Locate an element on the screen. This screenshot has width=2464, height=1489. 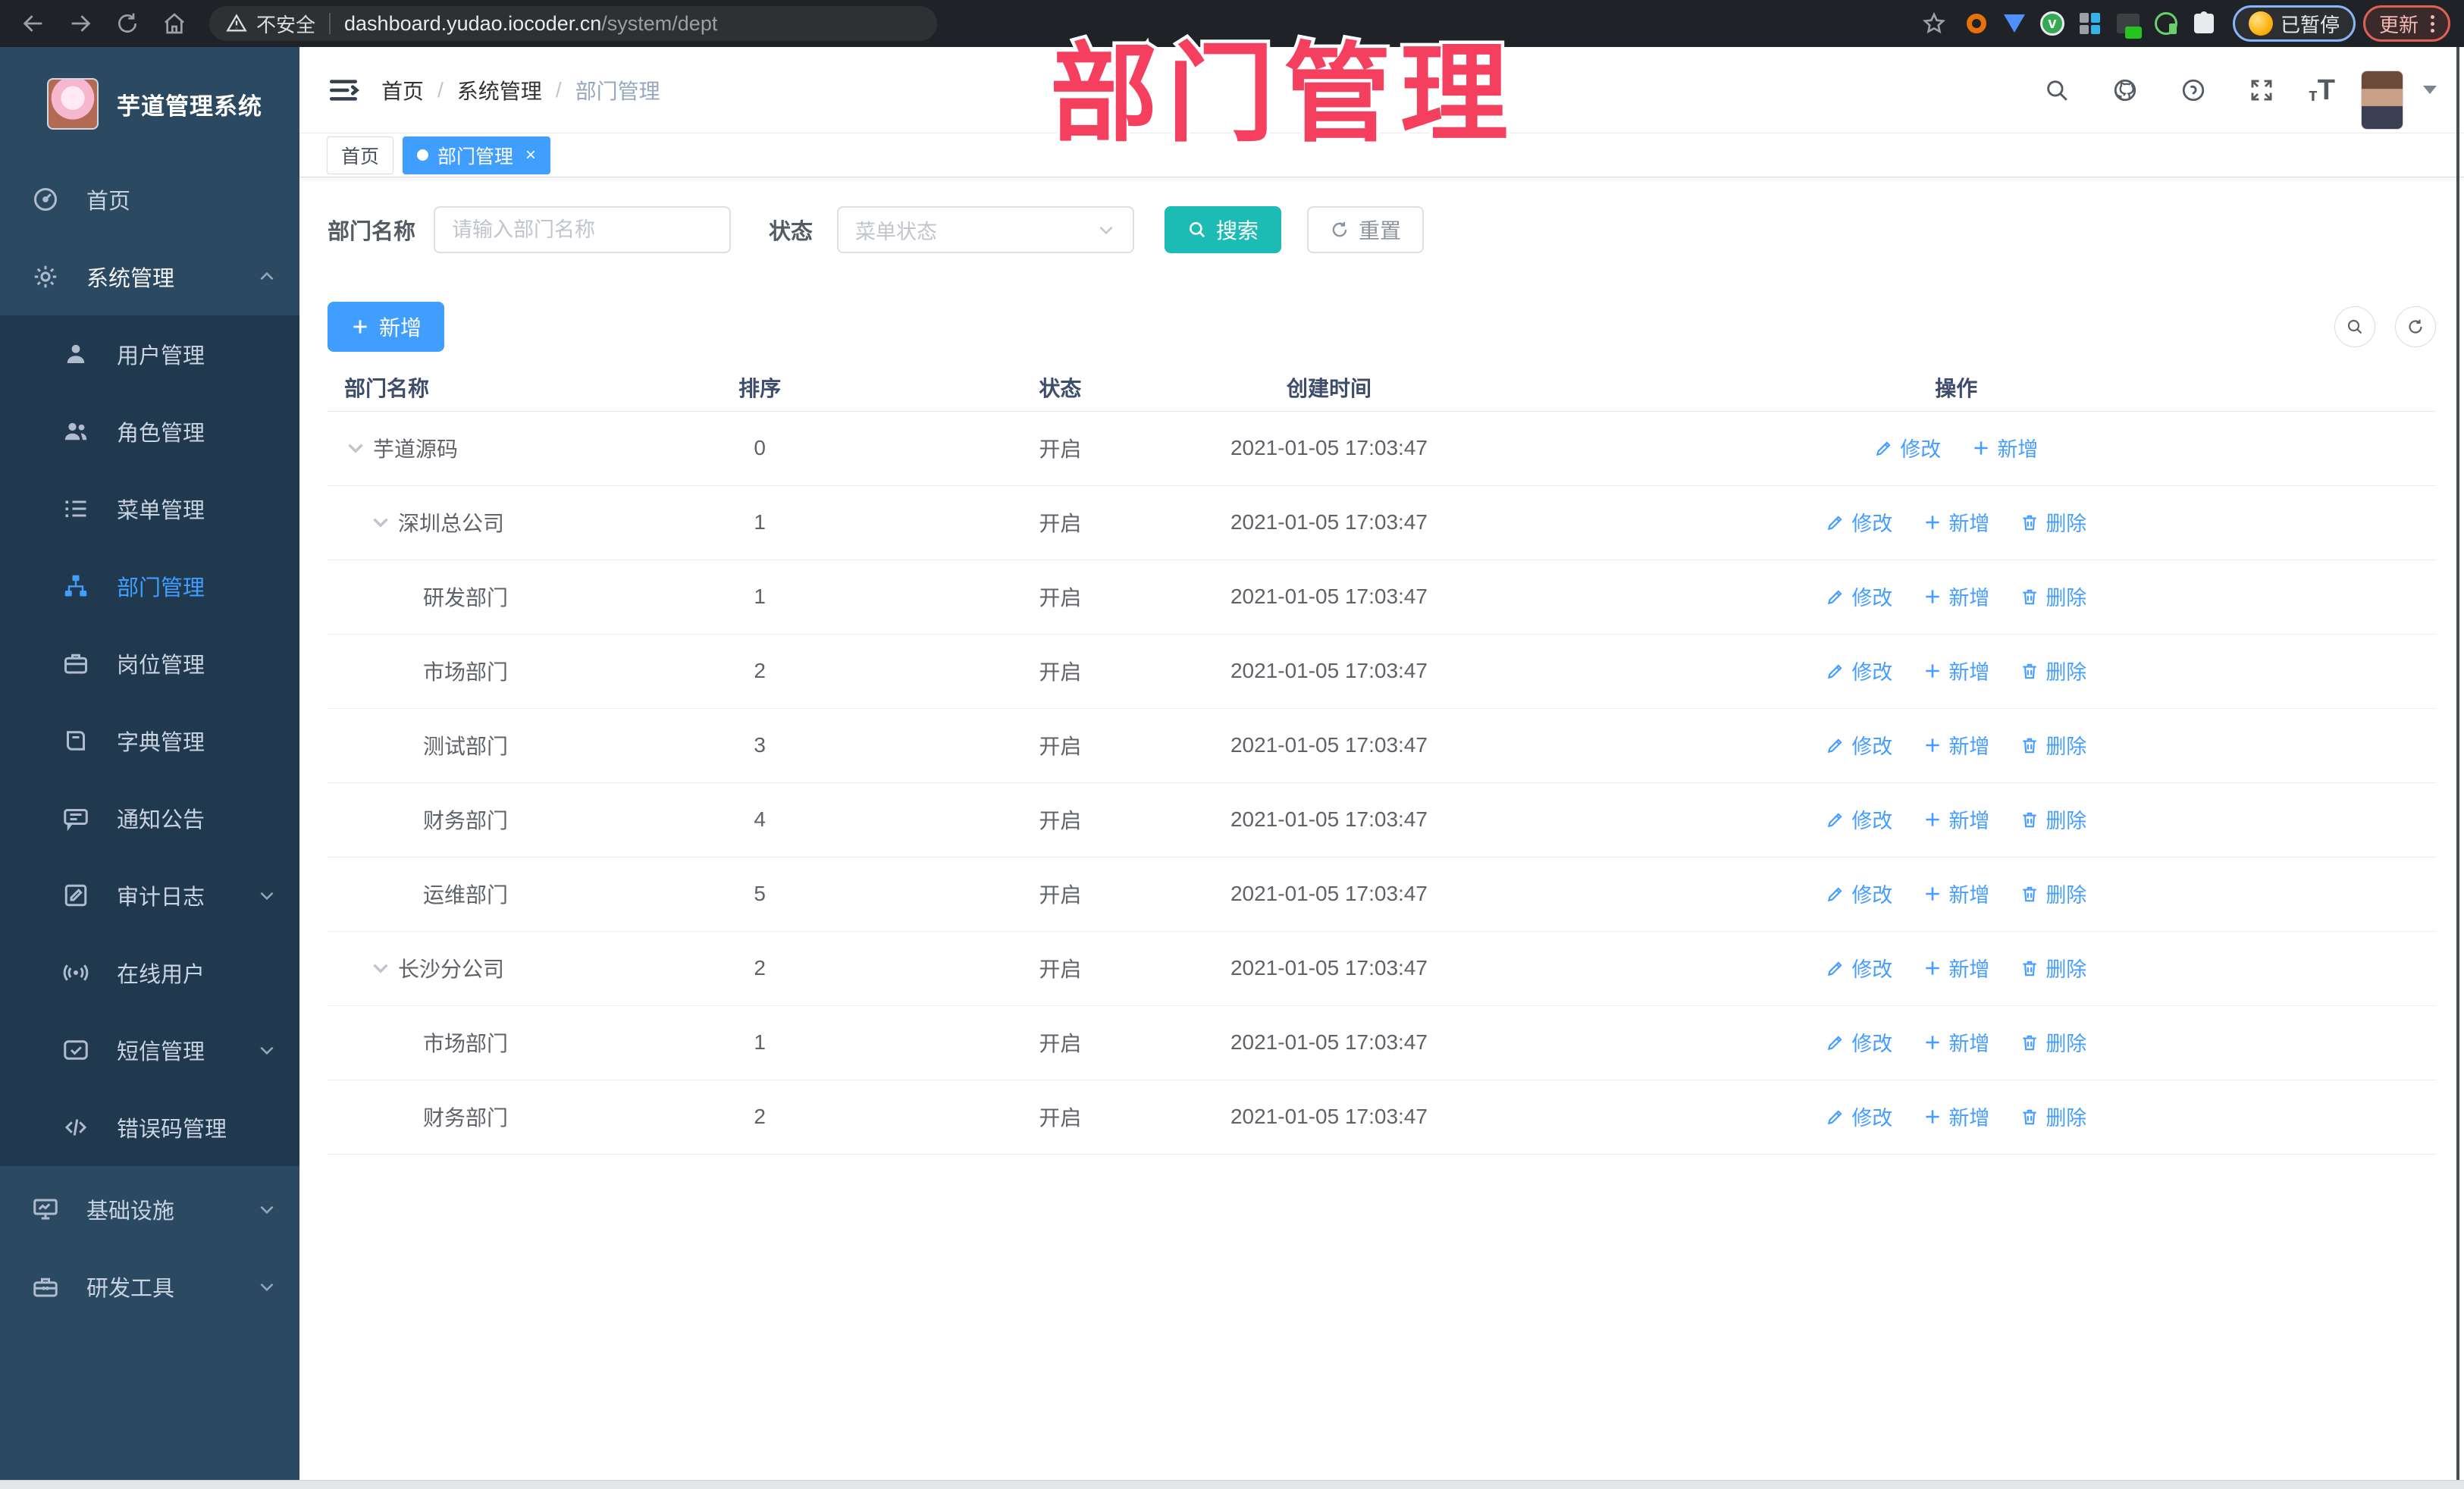
user-menu-caret-icon is located at coordinates (2430, 90).